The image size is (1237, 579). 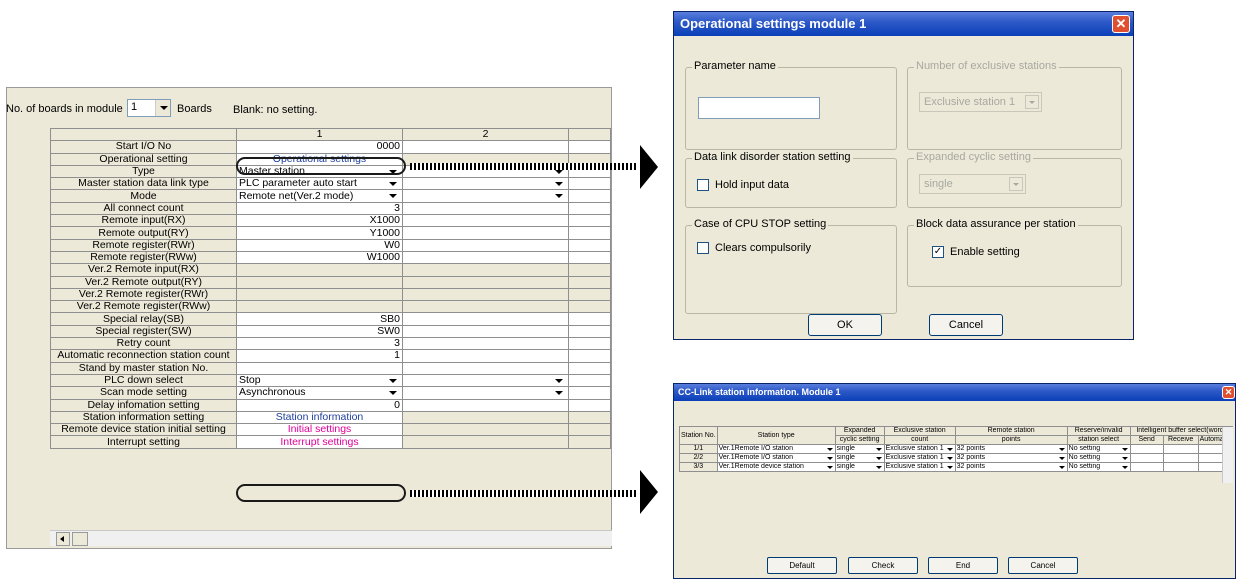 What do you see at coordinates (319, 430) in the screenshot?
I see `parameter-link-button: Initial settings` at bounding box center [319, 430].